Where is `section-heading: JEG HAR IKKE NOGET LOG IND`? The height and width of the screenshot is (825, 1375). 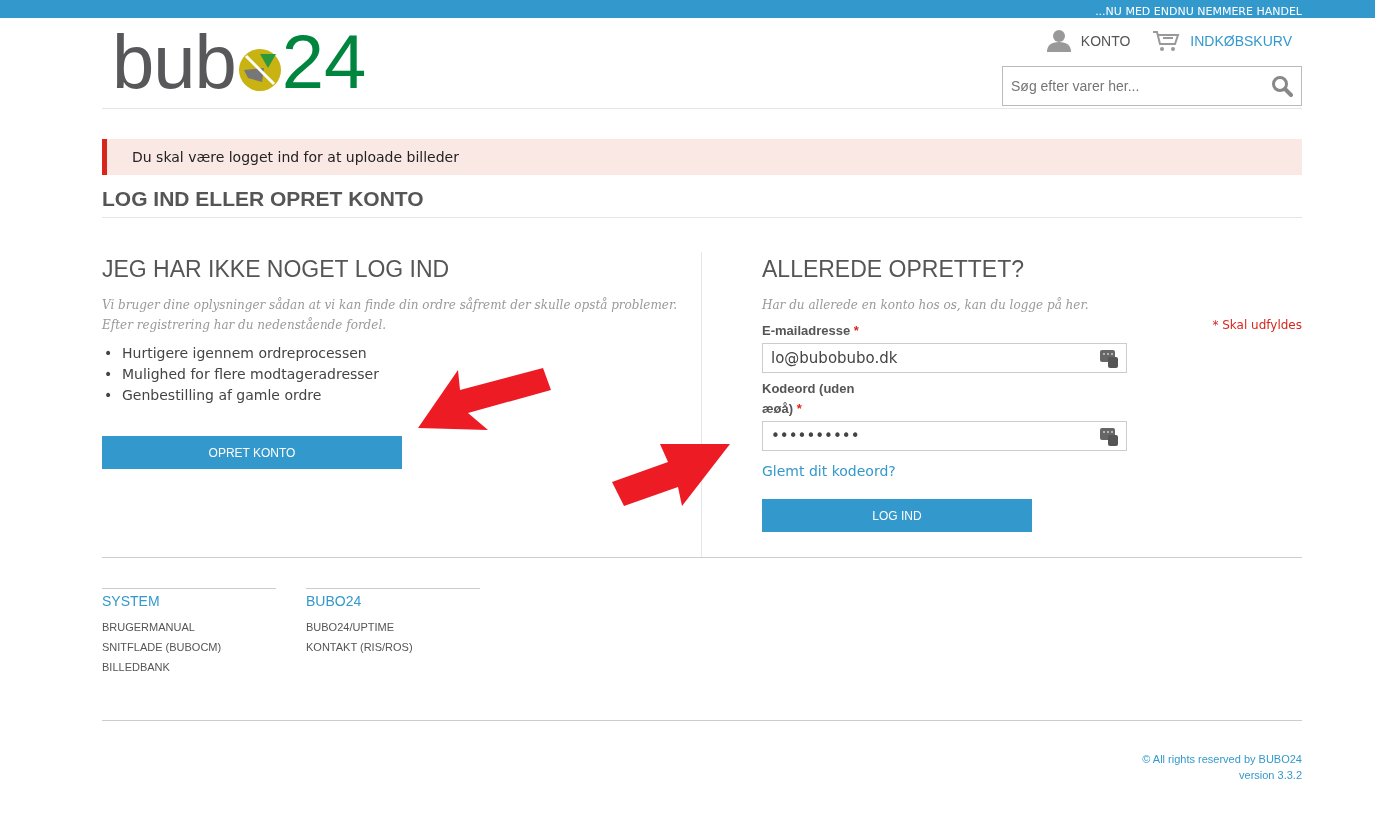
section-heading: JEG HAR IKKE NOGET LOG IND is located at coordinates (276, 269).